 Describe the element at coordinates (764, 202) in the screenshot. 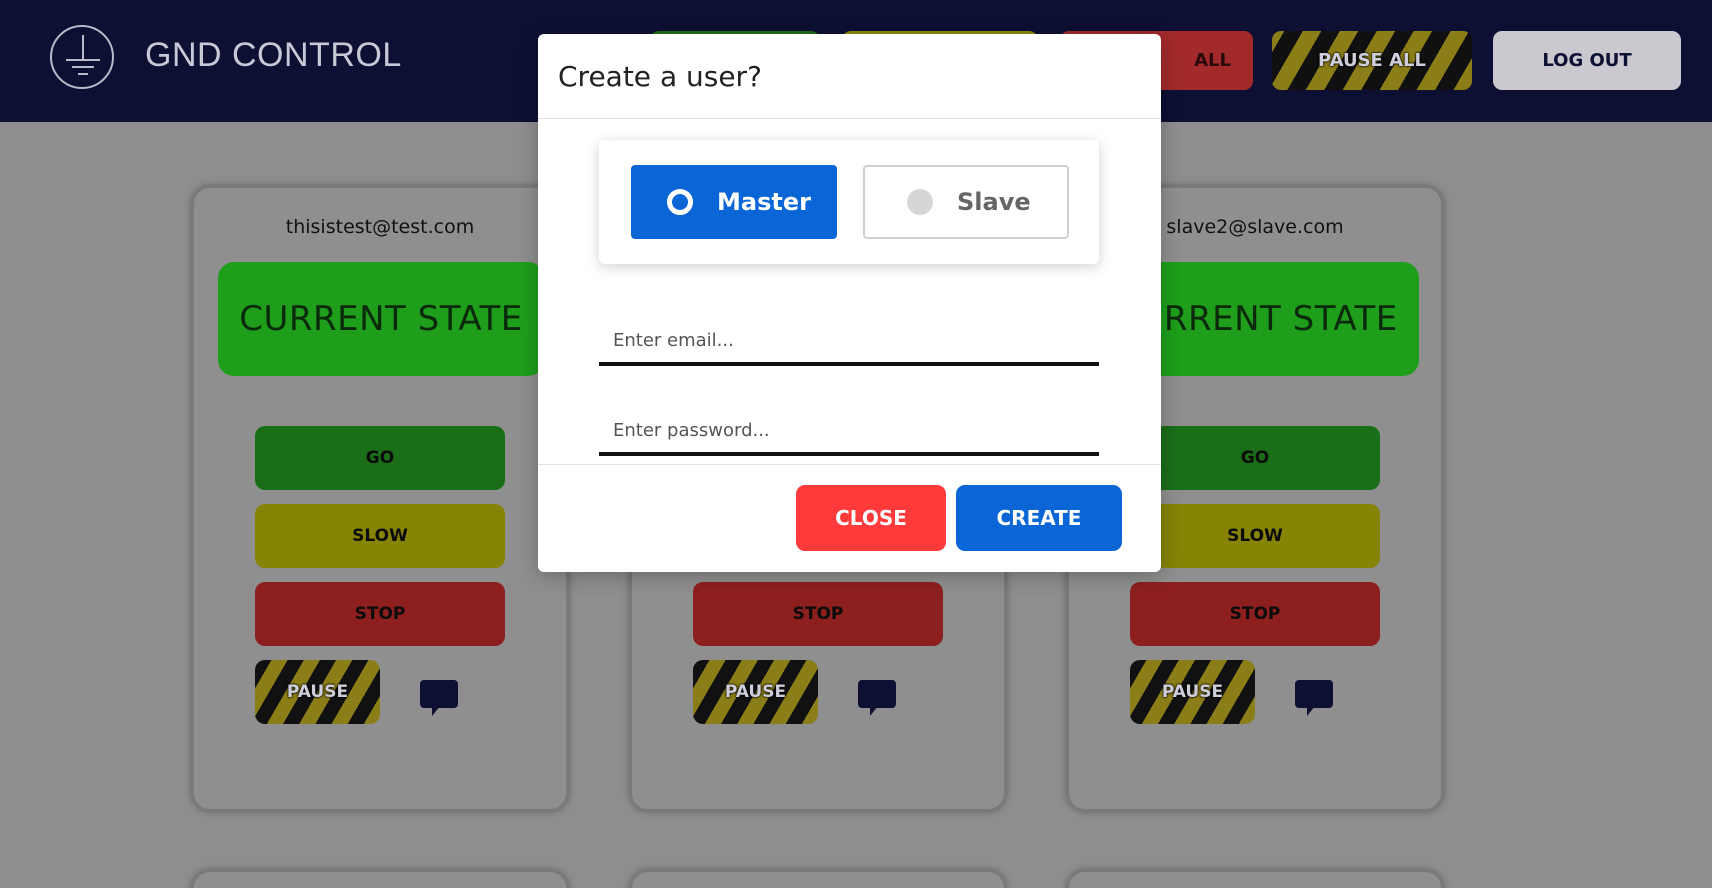

I see `role-label: Master` at that location.